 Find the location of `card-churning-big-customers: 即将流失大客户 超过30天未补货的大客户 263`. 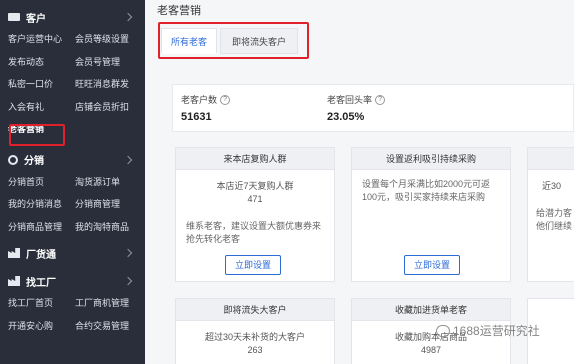

card-churning-big-customers: 即将流失大客户 超过30天未补货的大客户 263 is located at coordinates (255, 331).